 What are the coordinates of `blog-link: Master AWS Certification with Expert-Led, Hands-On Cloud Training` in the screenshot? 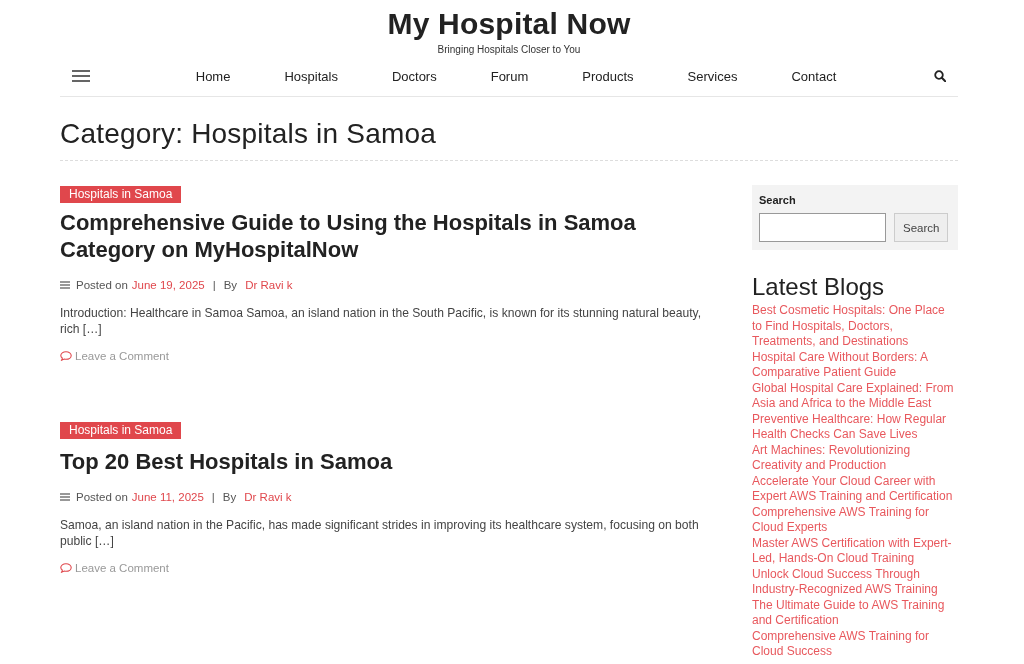 It's located at (854, 551).